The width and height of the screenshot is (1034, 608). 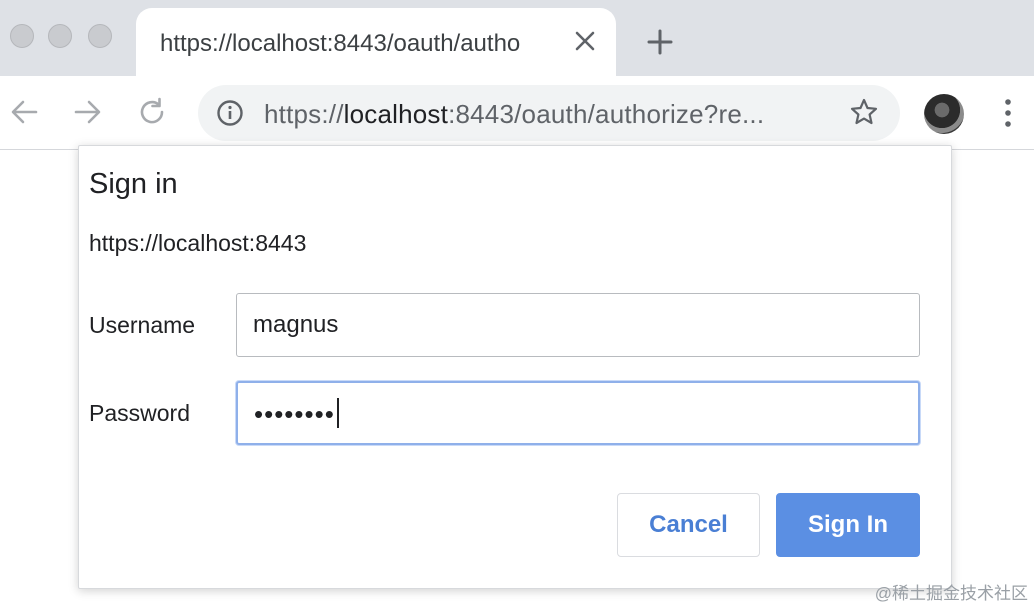 What do you see at coordinates (100, 36) in the screenshot?
I see `window-zoom-button` at bounding box center [100, 36].